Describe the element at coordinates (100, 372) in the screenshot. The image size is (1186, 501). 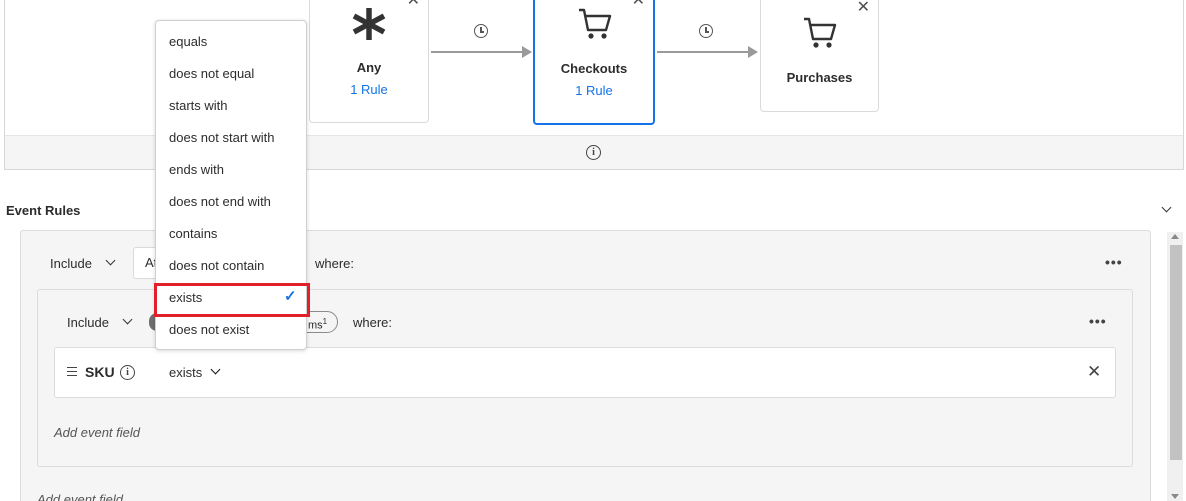
I see `field-name: SKU` at that location.